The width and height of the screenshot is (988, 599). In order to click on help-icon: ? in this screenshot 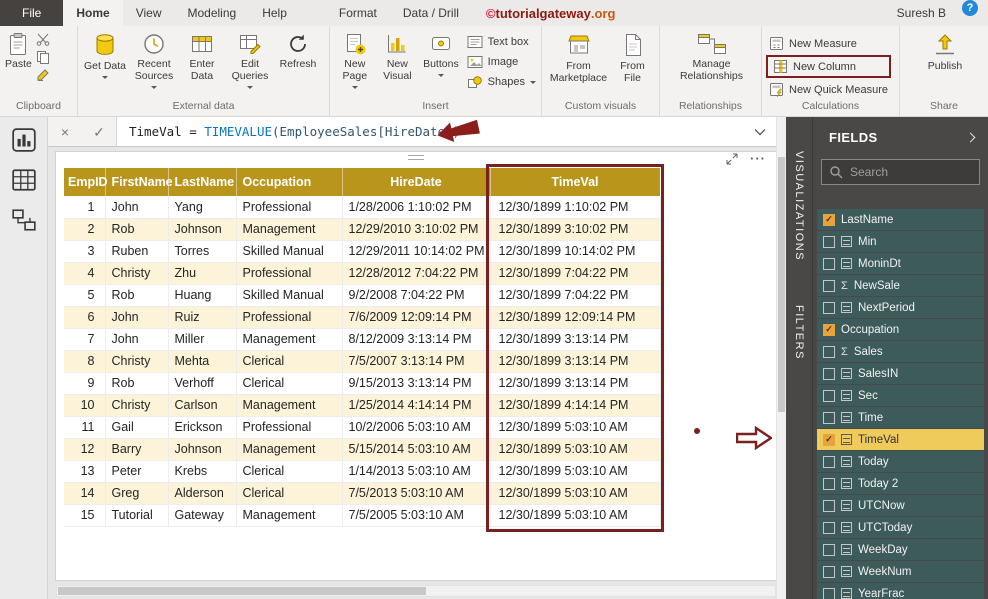, I will do `click(970, 8)`.